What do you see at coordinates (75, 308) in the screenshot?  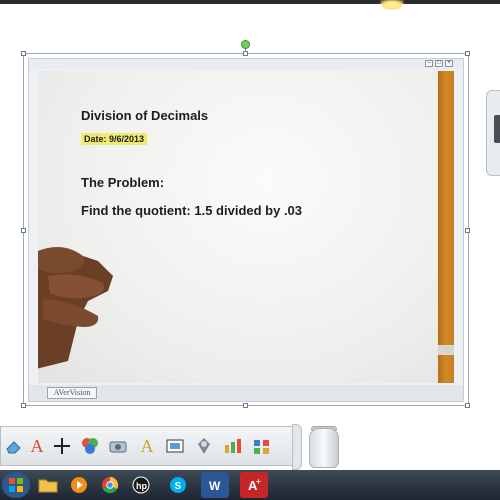 I see `hand-image` at bounding box center [75, 308].